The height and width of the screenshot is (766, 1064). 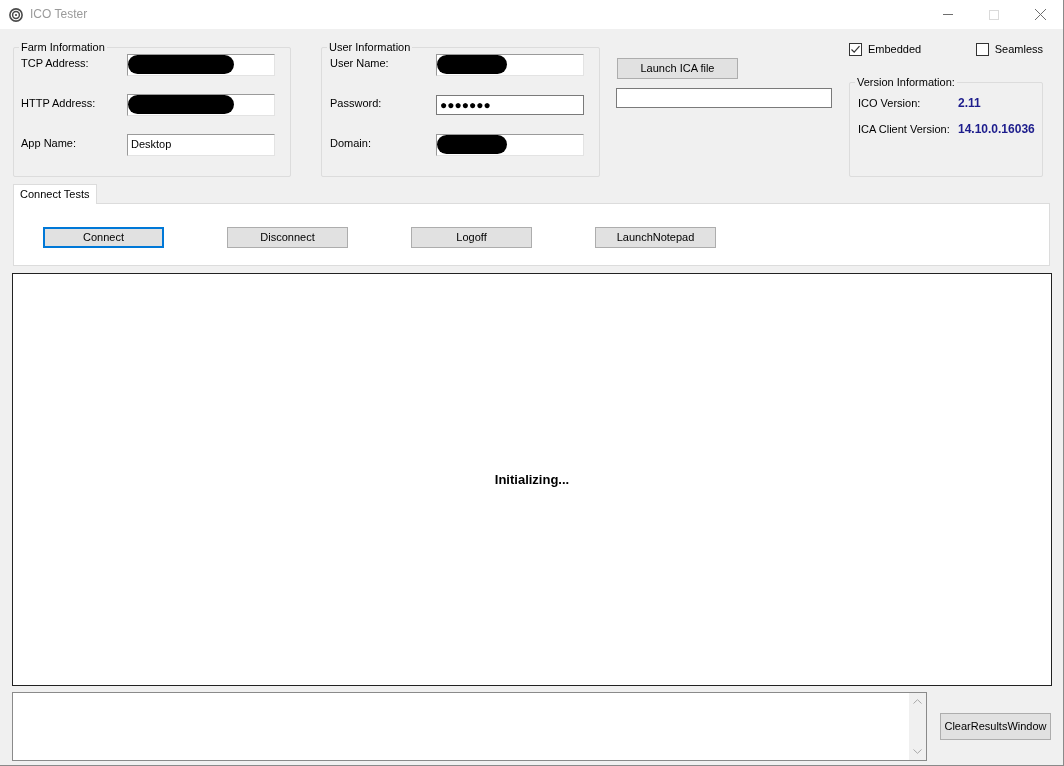 I want to click on field-label: HTTP Address:, so click(x=59, y=103).